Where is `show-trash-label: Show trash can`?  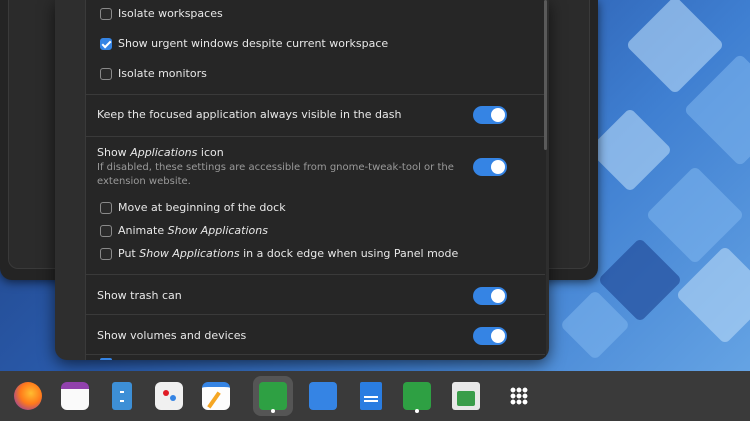 show-trash-label: Show trash can is located at coordinates (139, 295).